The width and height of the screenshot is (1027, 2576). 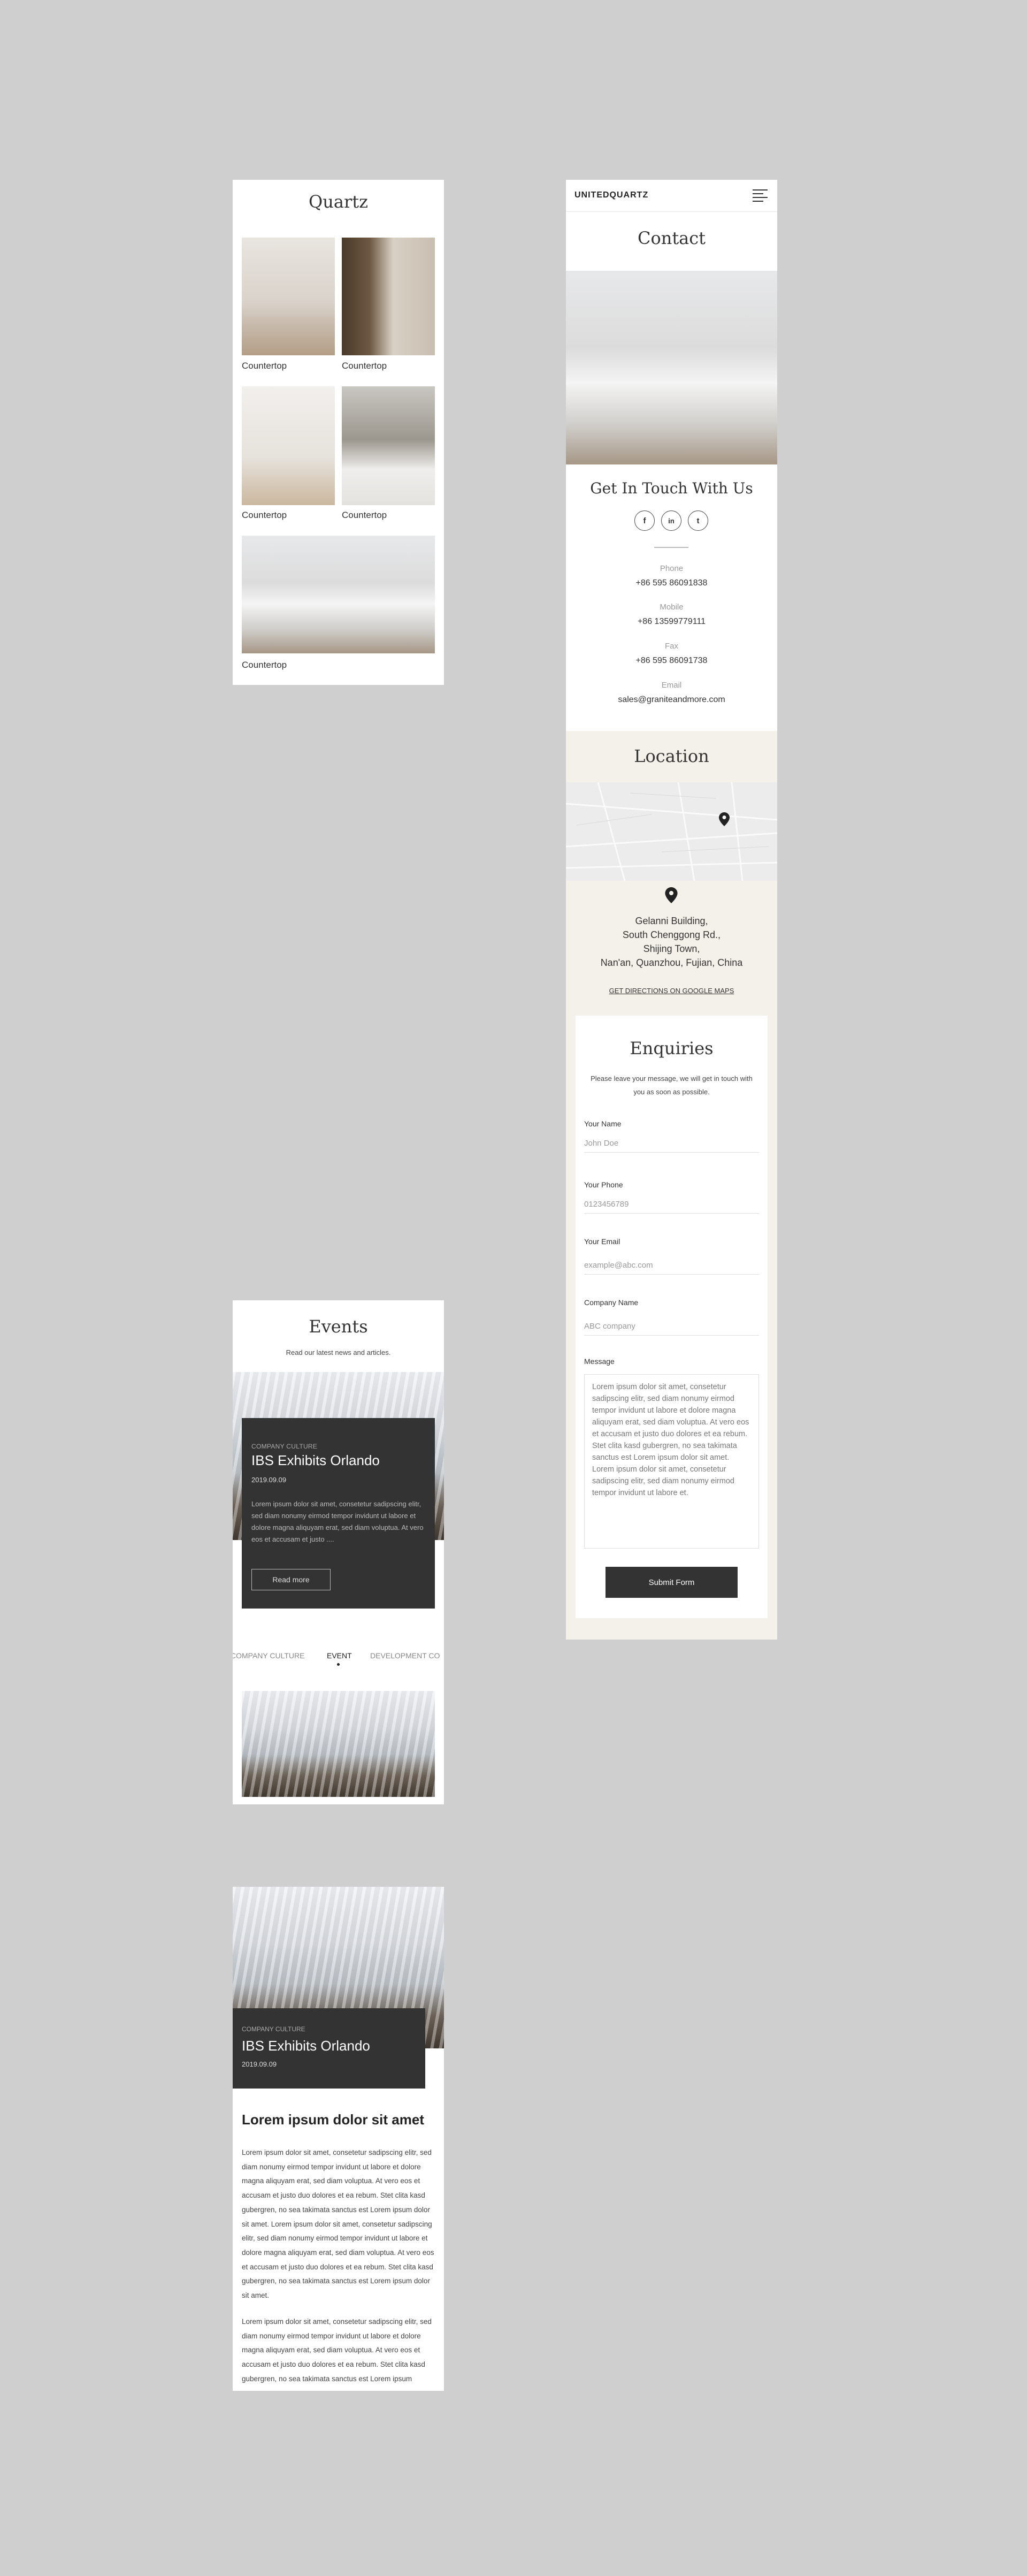 I want to click on event-title: IBS Exhibits Orlando, so click(x=315, y=1460).